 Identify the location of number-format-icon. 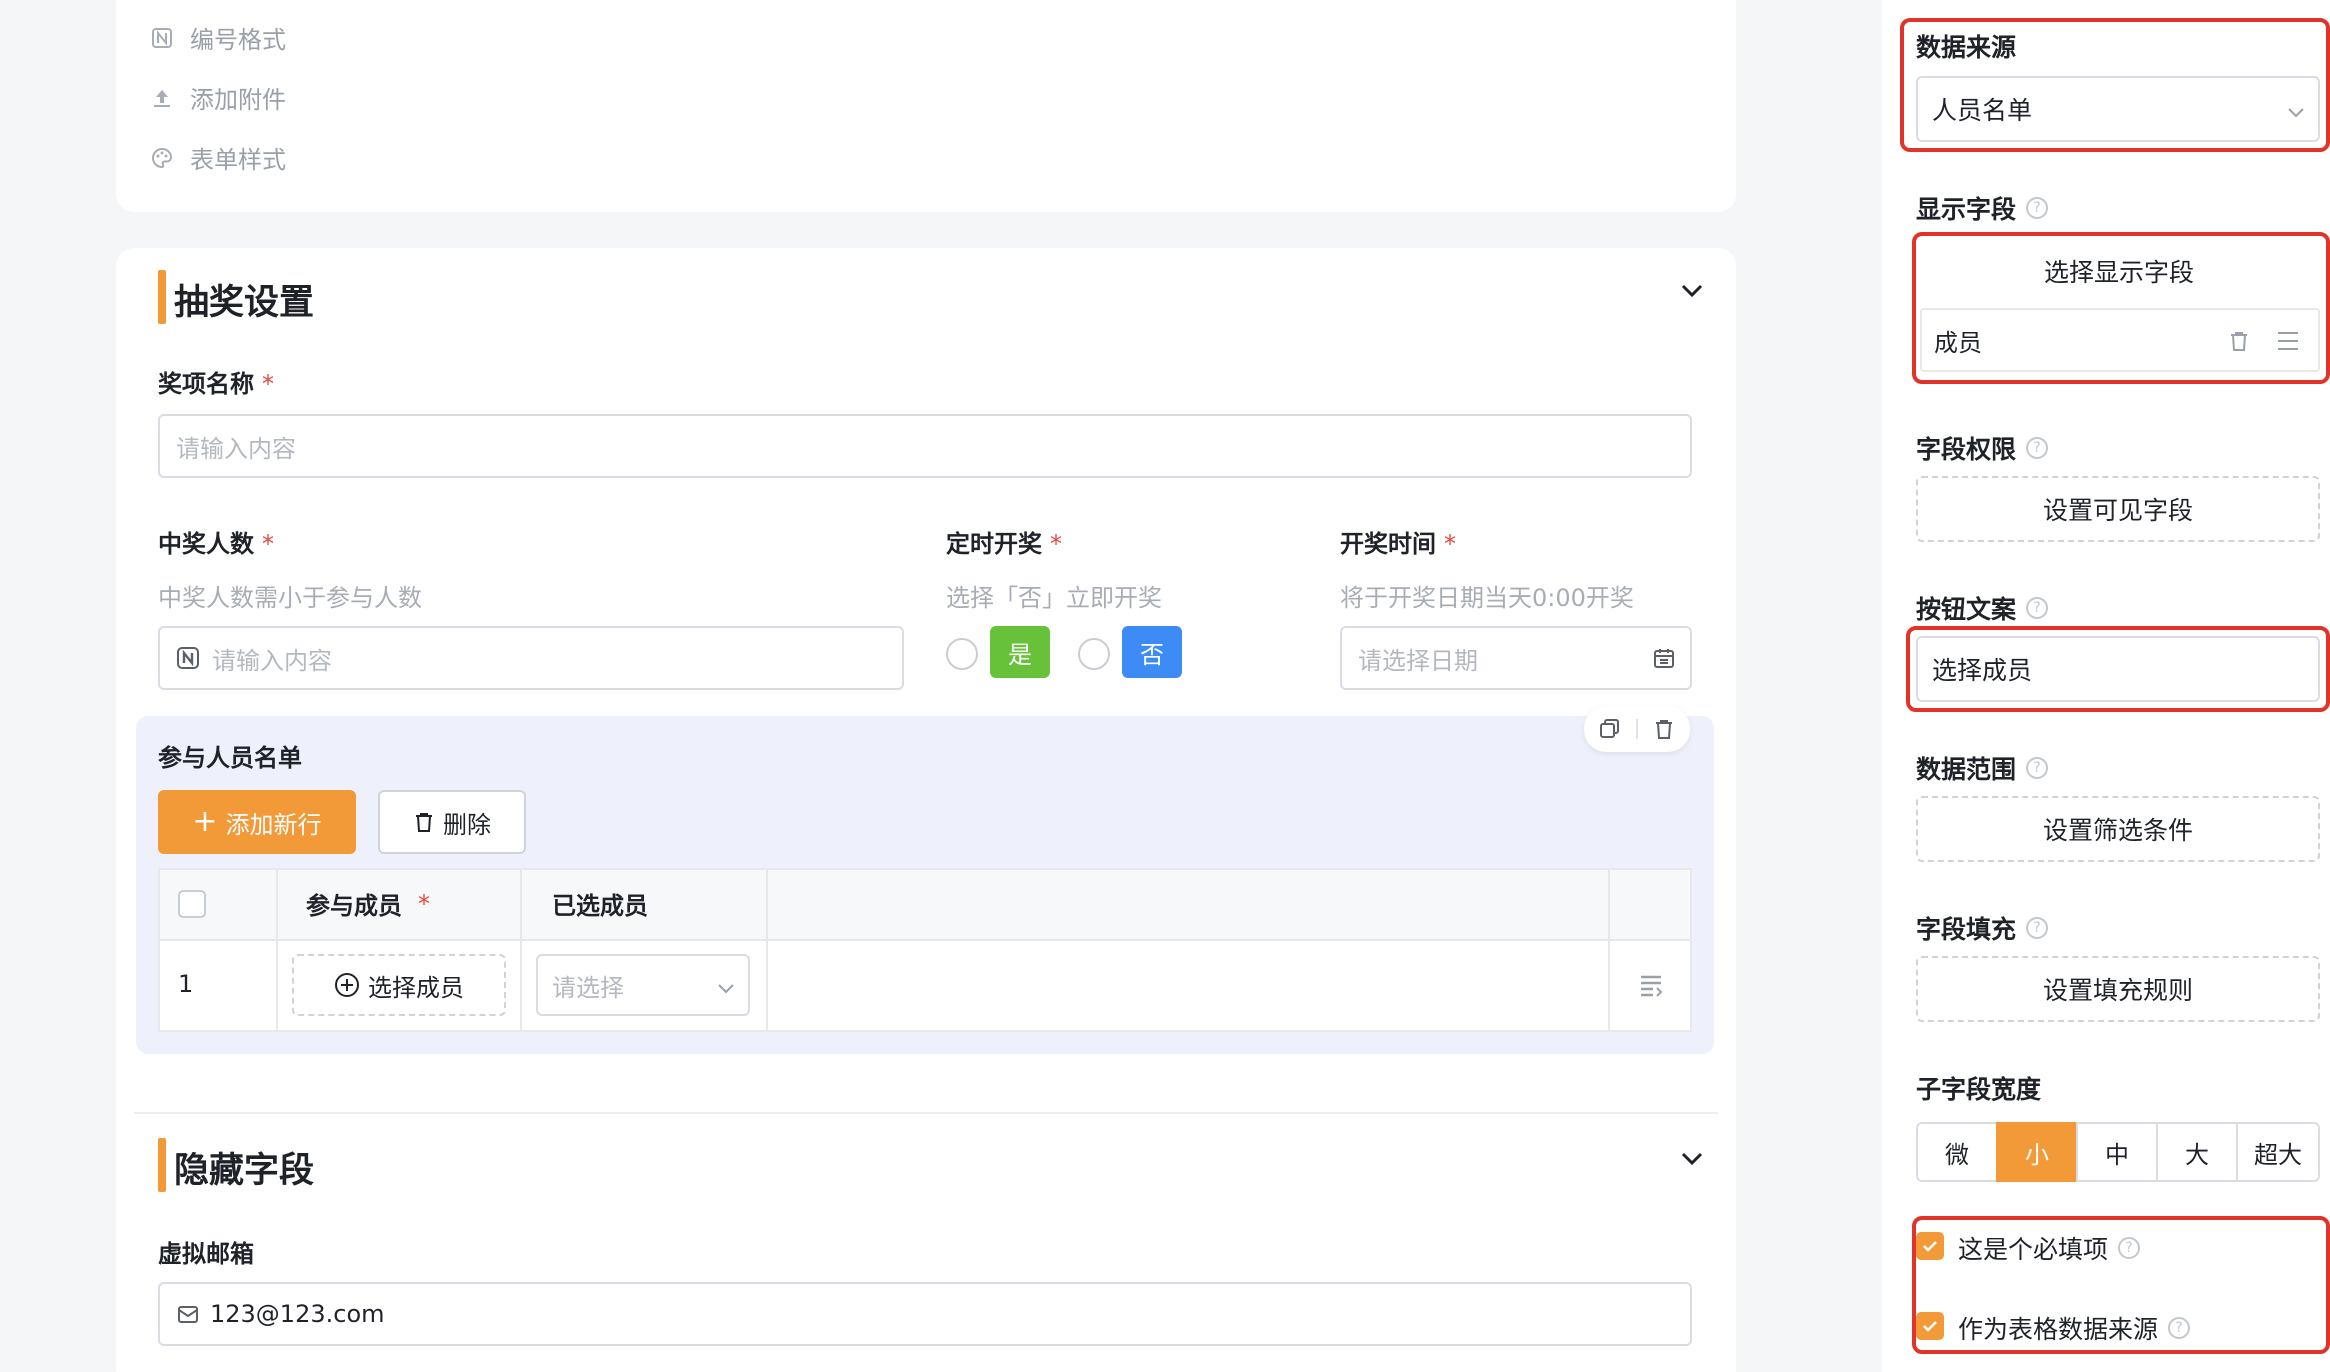
(162, 38).